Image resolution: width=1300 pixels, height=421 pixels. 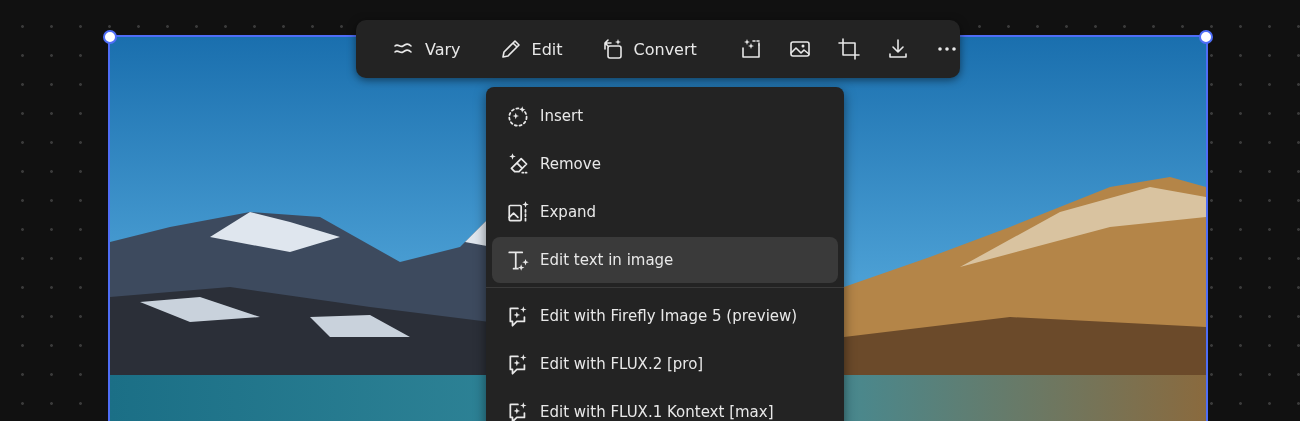 What do you see at coordinates (426, 49) in the screenshot?
I see `toolbar-button: Vary` at bounding box center [426, 49].